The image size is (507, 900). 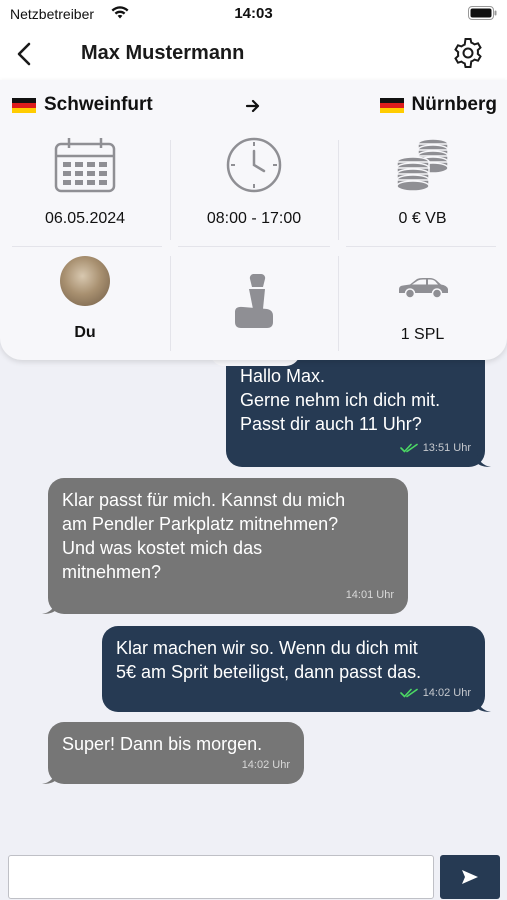 What do you see at coordinates (422, 218) in the screenshot?
I see `ride-price: 0 € VB` at bounding box center [422, 218].